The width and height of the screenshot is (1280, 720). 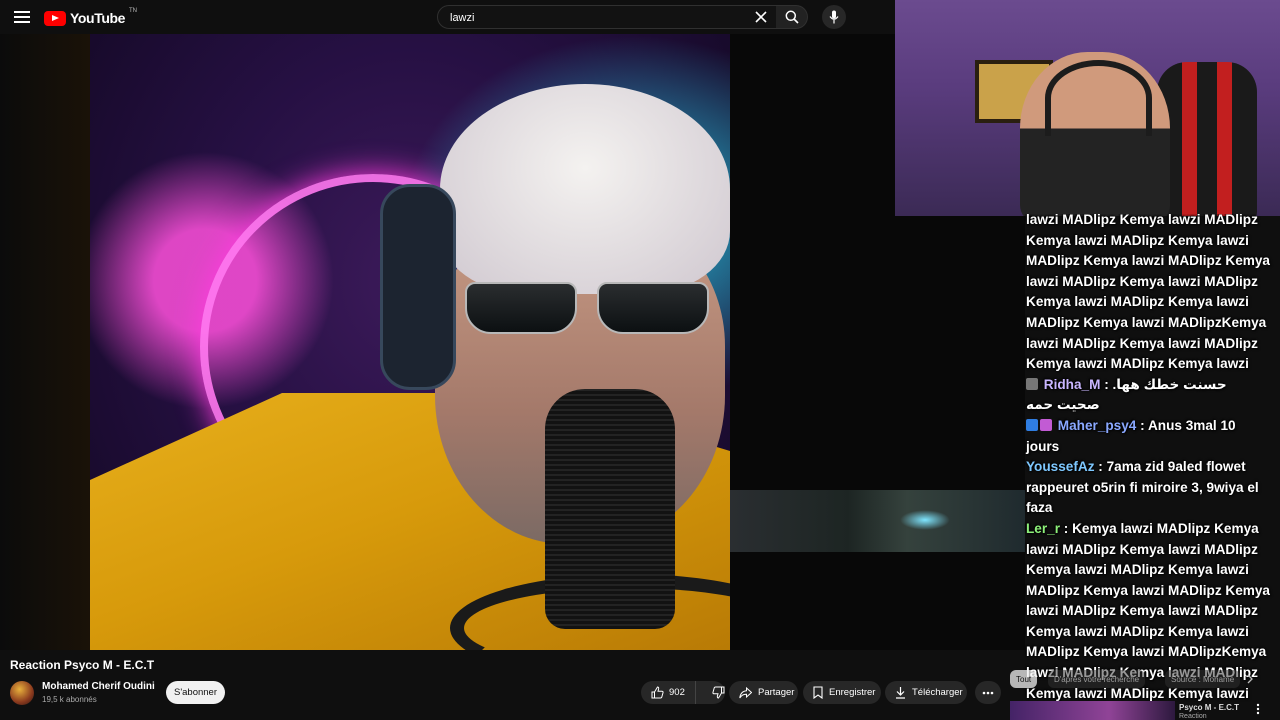 What do you see at coordinates (852, 692) in the screenshot?
I see `save-label: Enregistrer` at bounding box center [852, 692].